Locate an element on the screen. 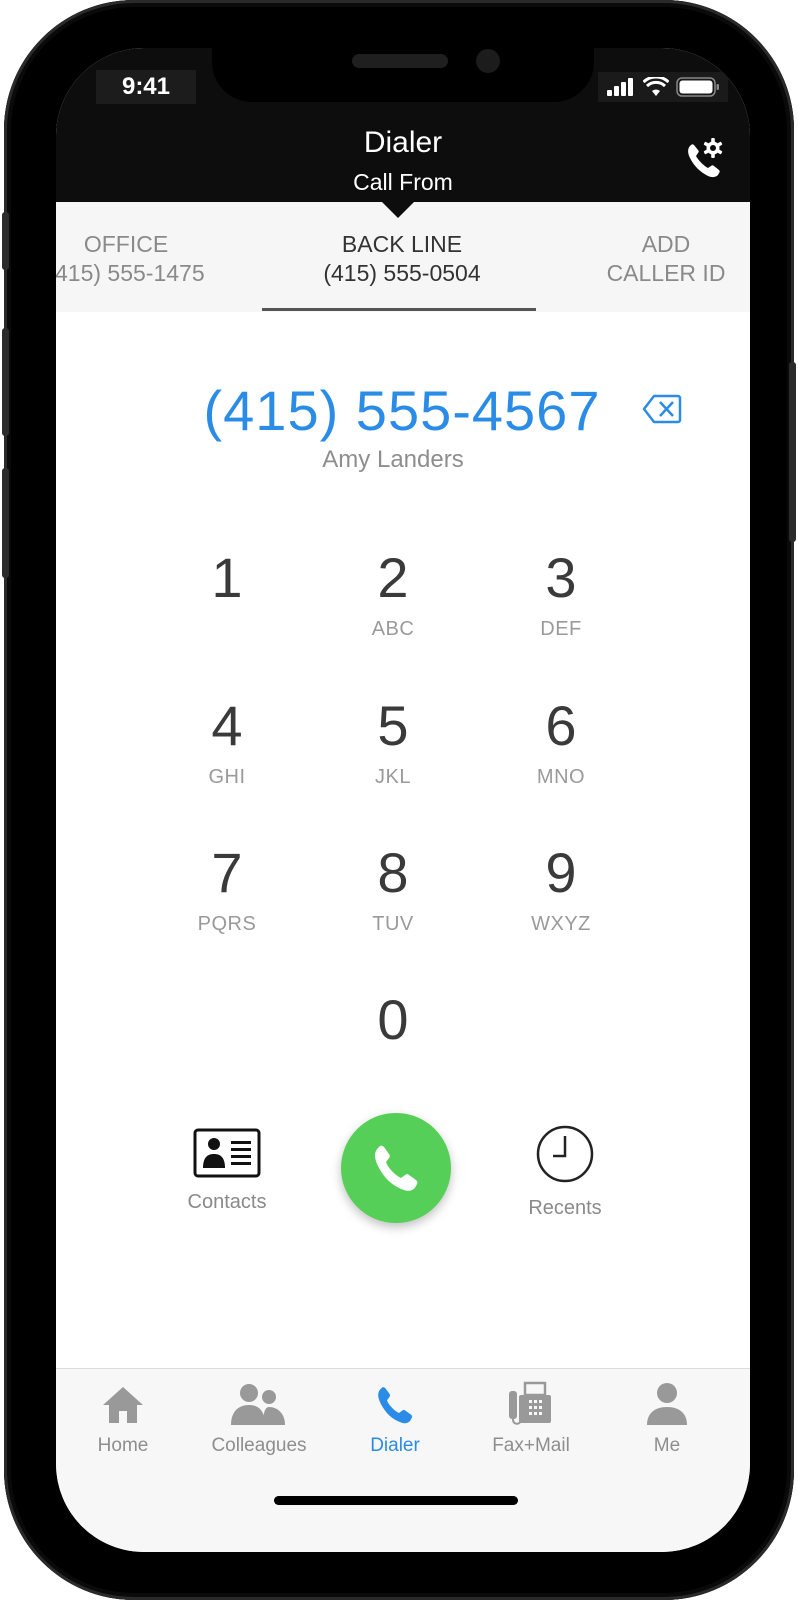 The width and height of the screenshot is (798, 1600). key-digit: 9 is located at coordinates (561, 872).